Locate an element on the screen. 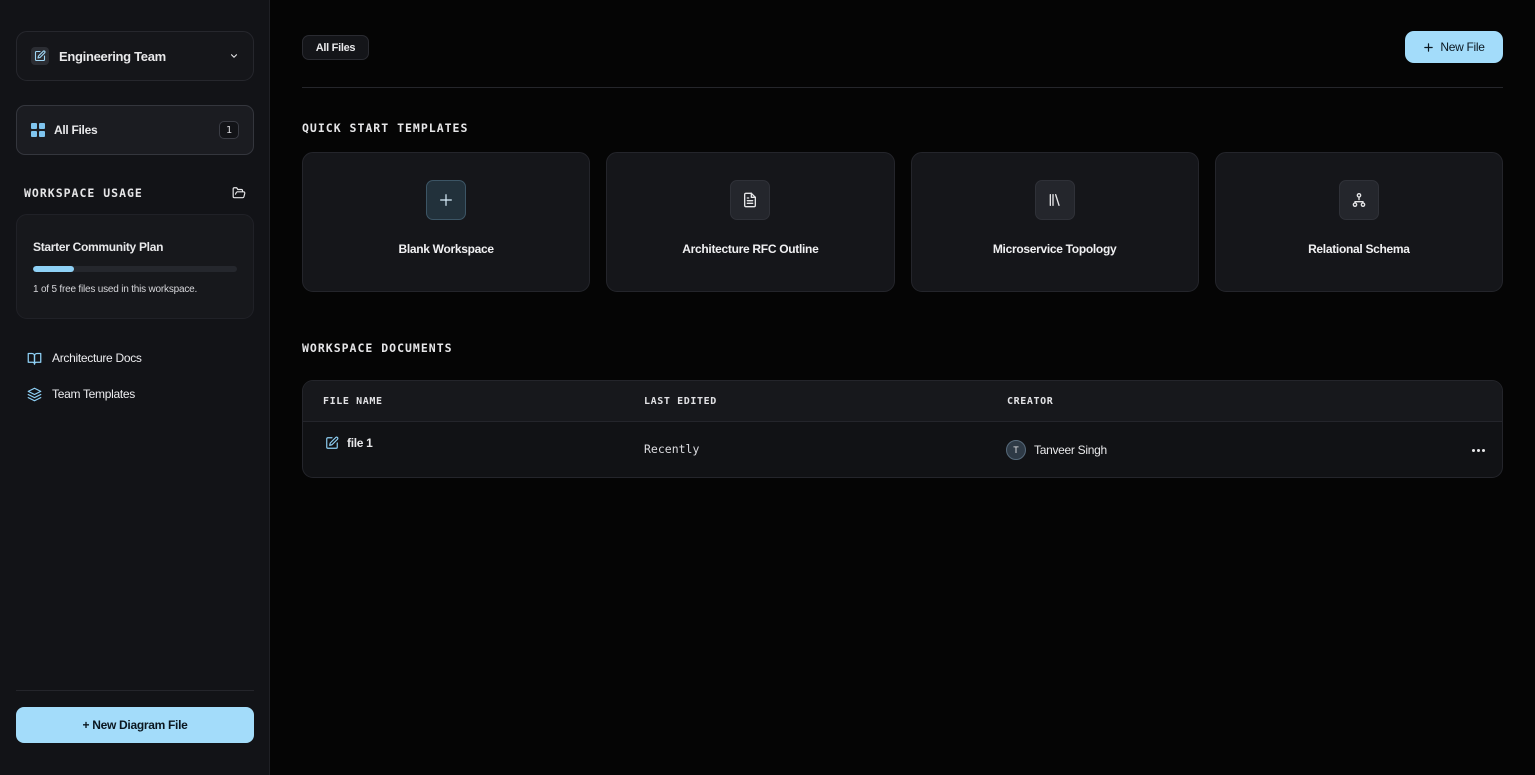  plan-name: Starter Community Plan is located at coordinates (98, 247).